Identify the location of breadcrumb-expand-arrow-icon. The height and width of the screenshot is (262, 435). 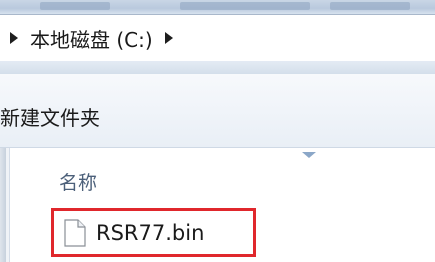
(168, 38).